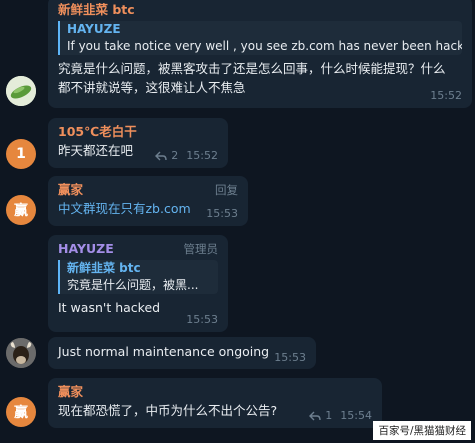  Describe the element at coordinates (356, 415) in the screenshot. I see `message-time: 15:54` at that location.